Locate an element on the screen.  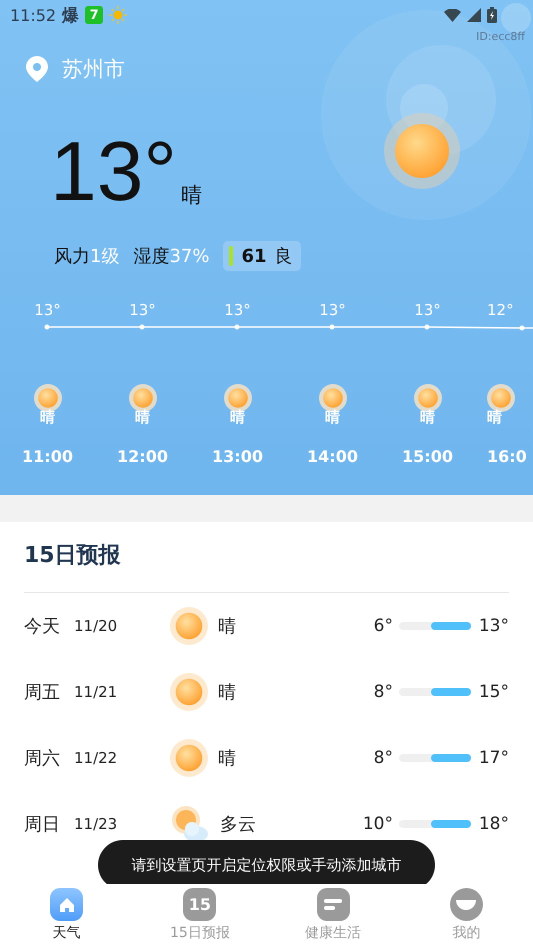
high-temperature: 17° is located at coordinates (493, 758).